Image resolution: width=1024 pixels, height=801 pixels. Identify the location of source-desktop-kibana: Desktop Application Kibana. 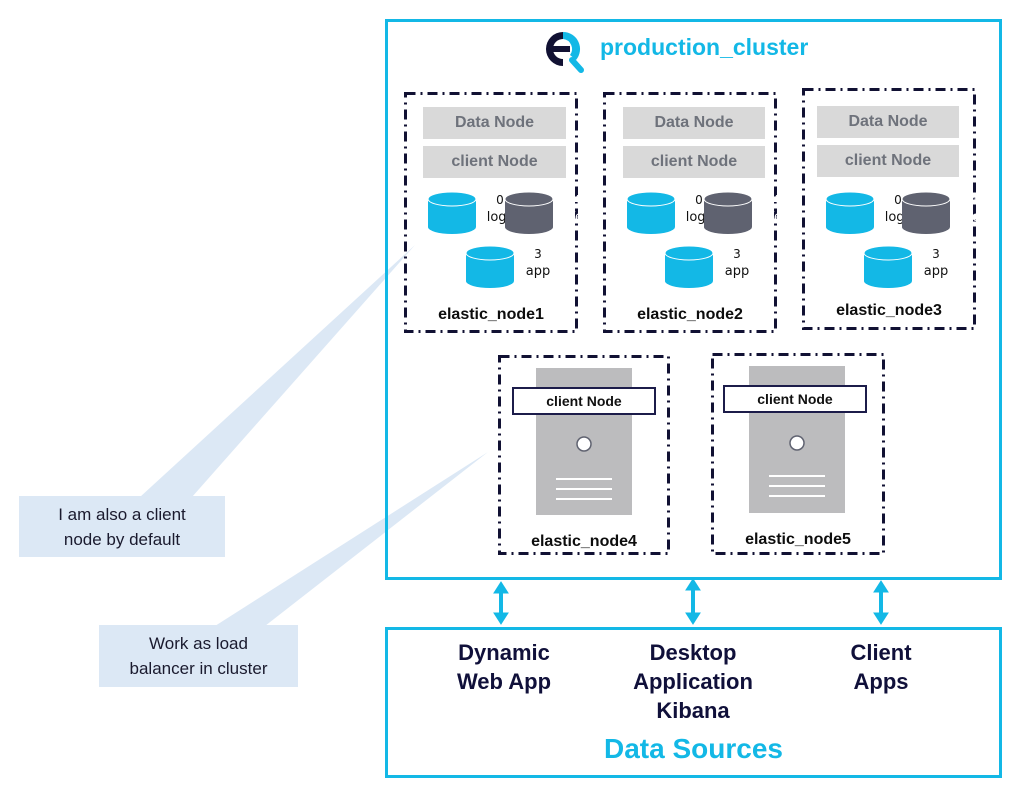
(693, 681).